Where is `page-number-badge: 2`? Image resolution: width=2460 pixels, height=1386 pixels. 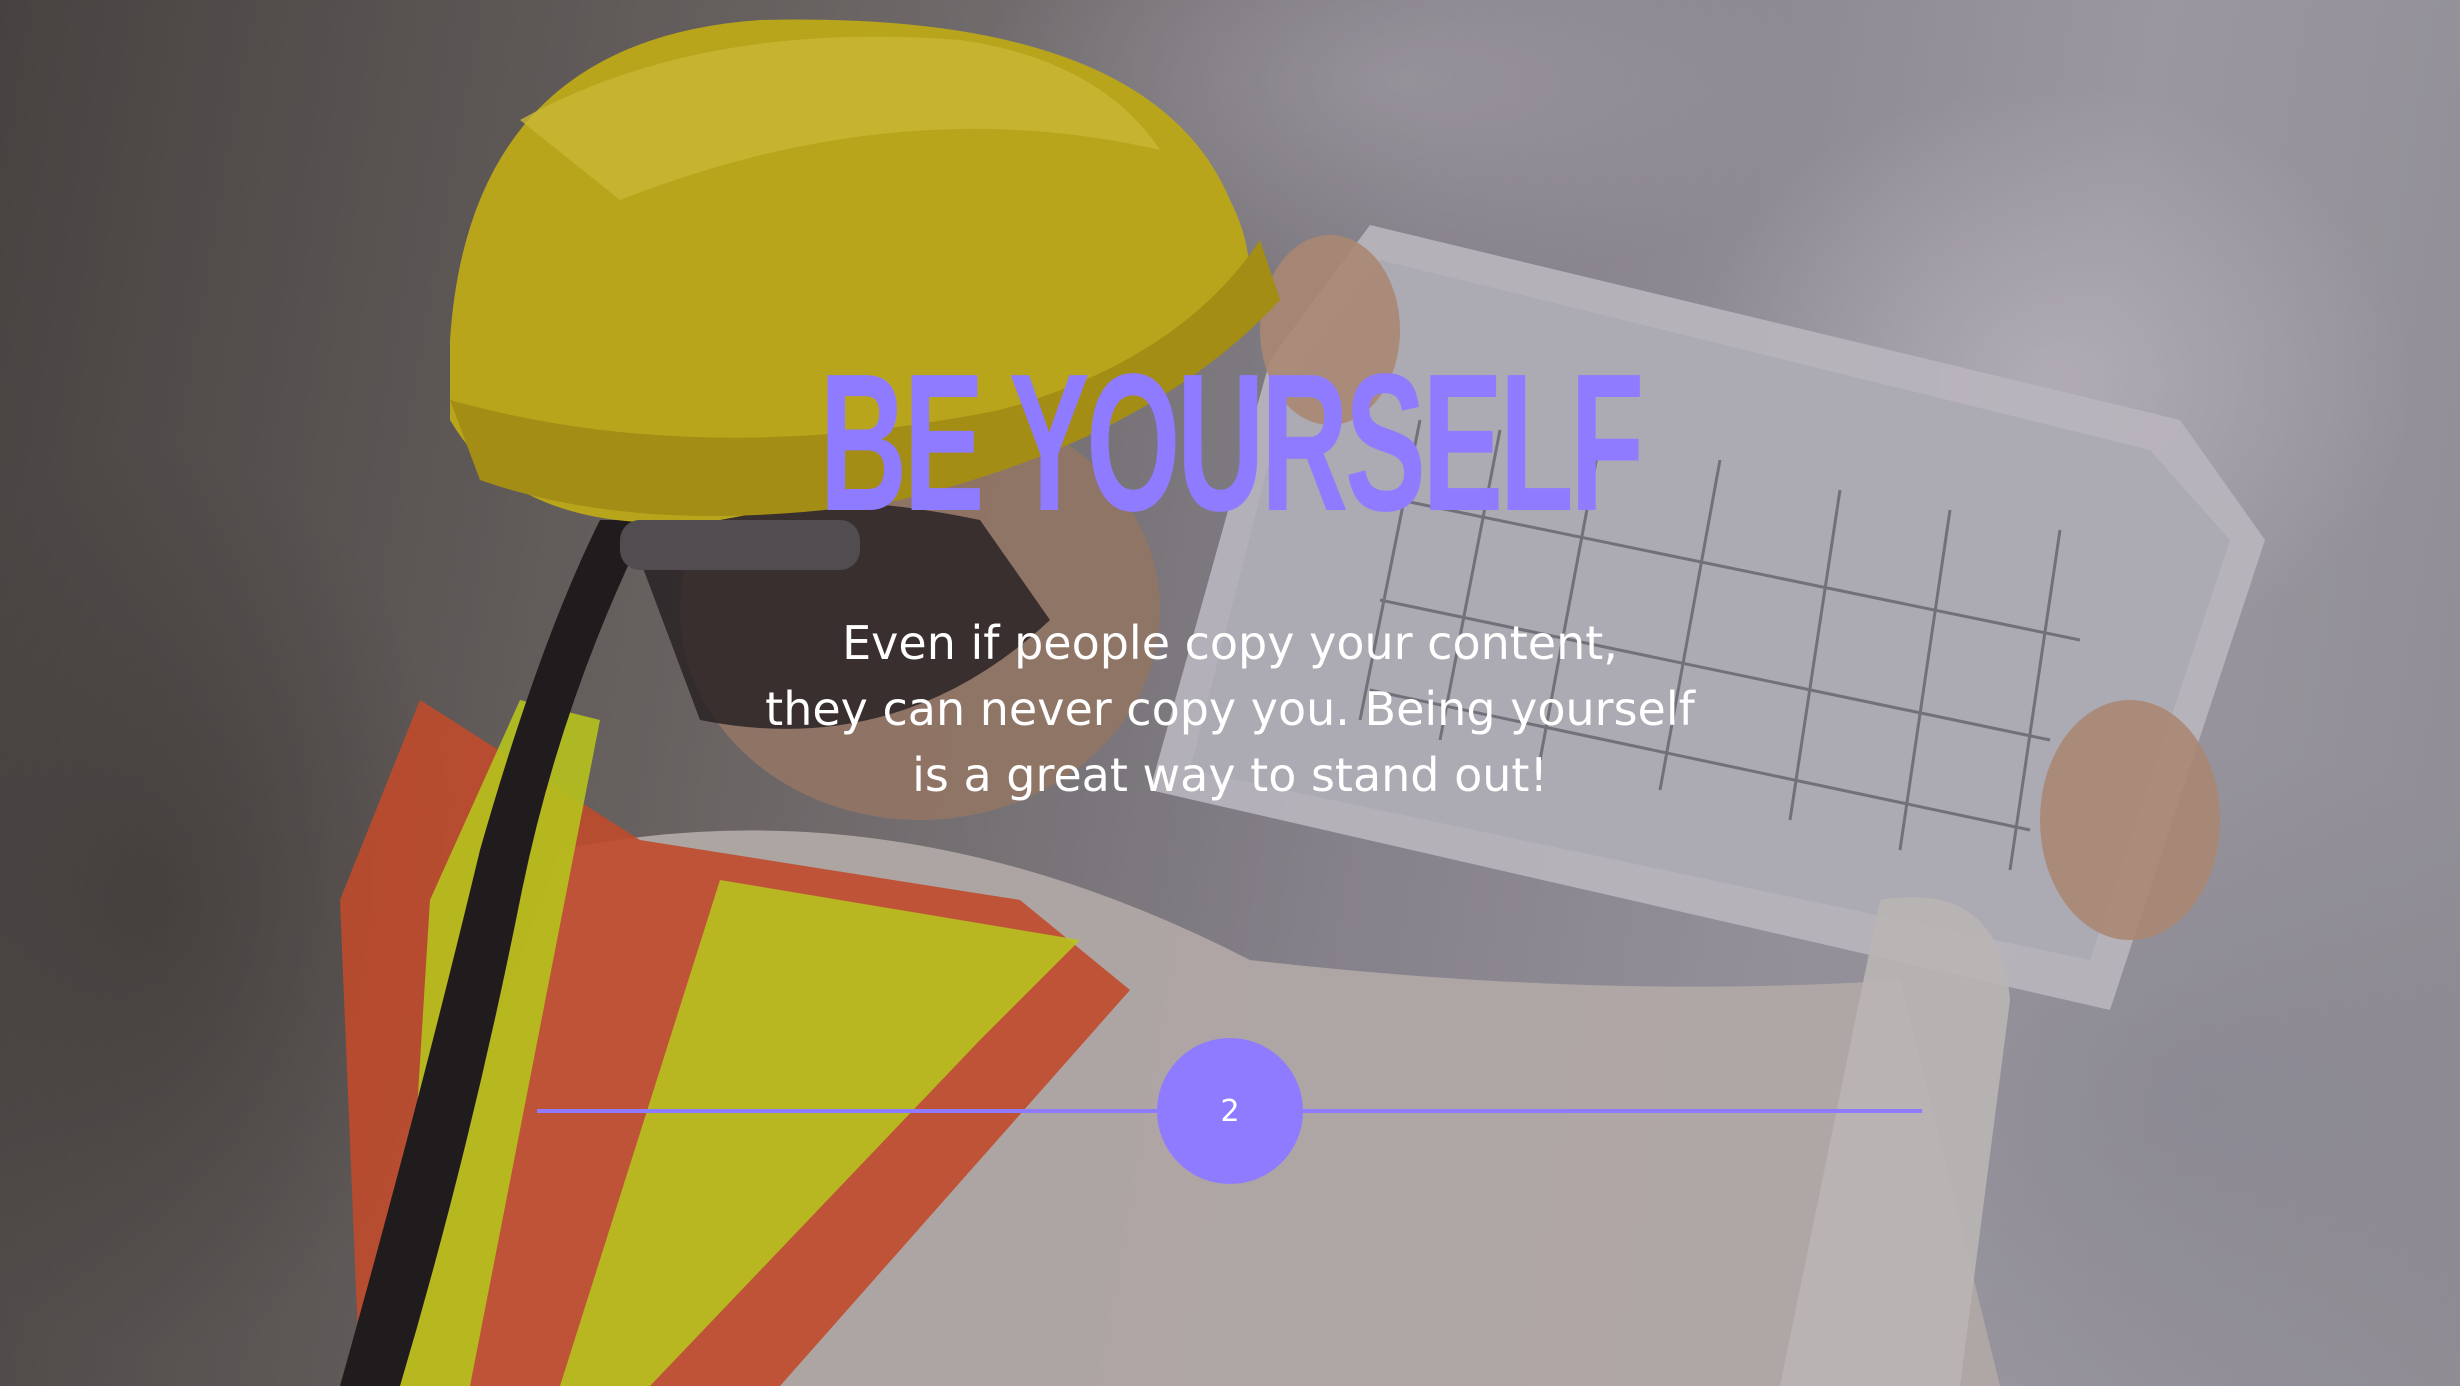 page-number-badge: 2 is located at coordinates (1230, 1111).